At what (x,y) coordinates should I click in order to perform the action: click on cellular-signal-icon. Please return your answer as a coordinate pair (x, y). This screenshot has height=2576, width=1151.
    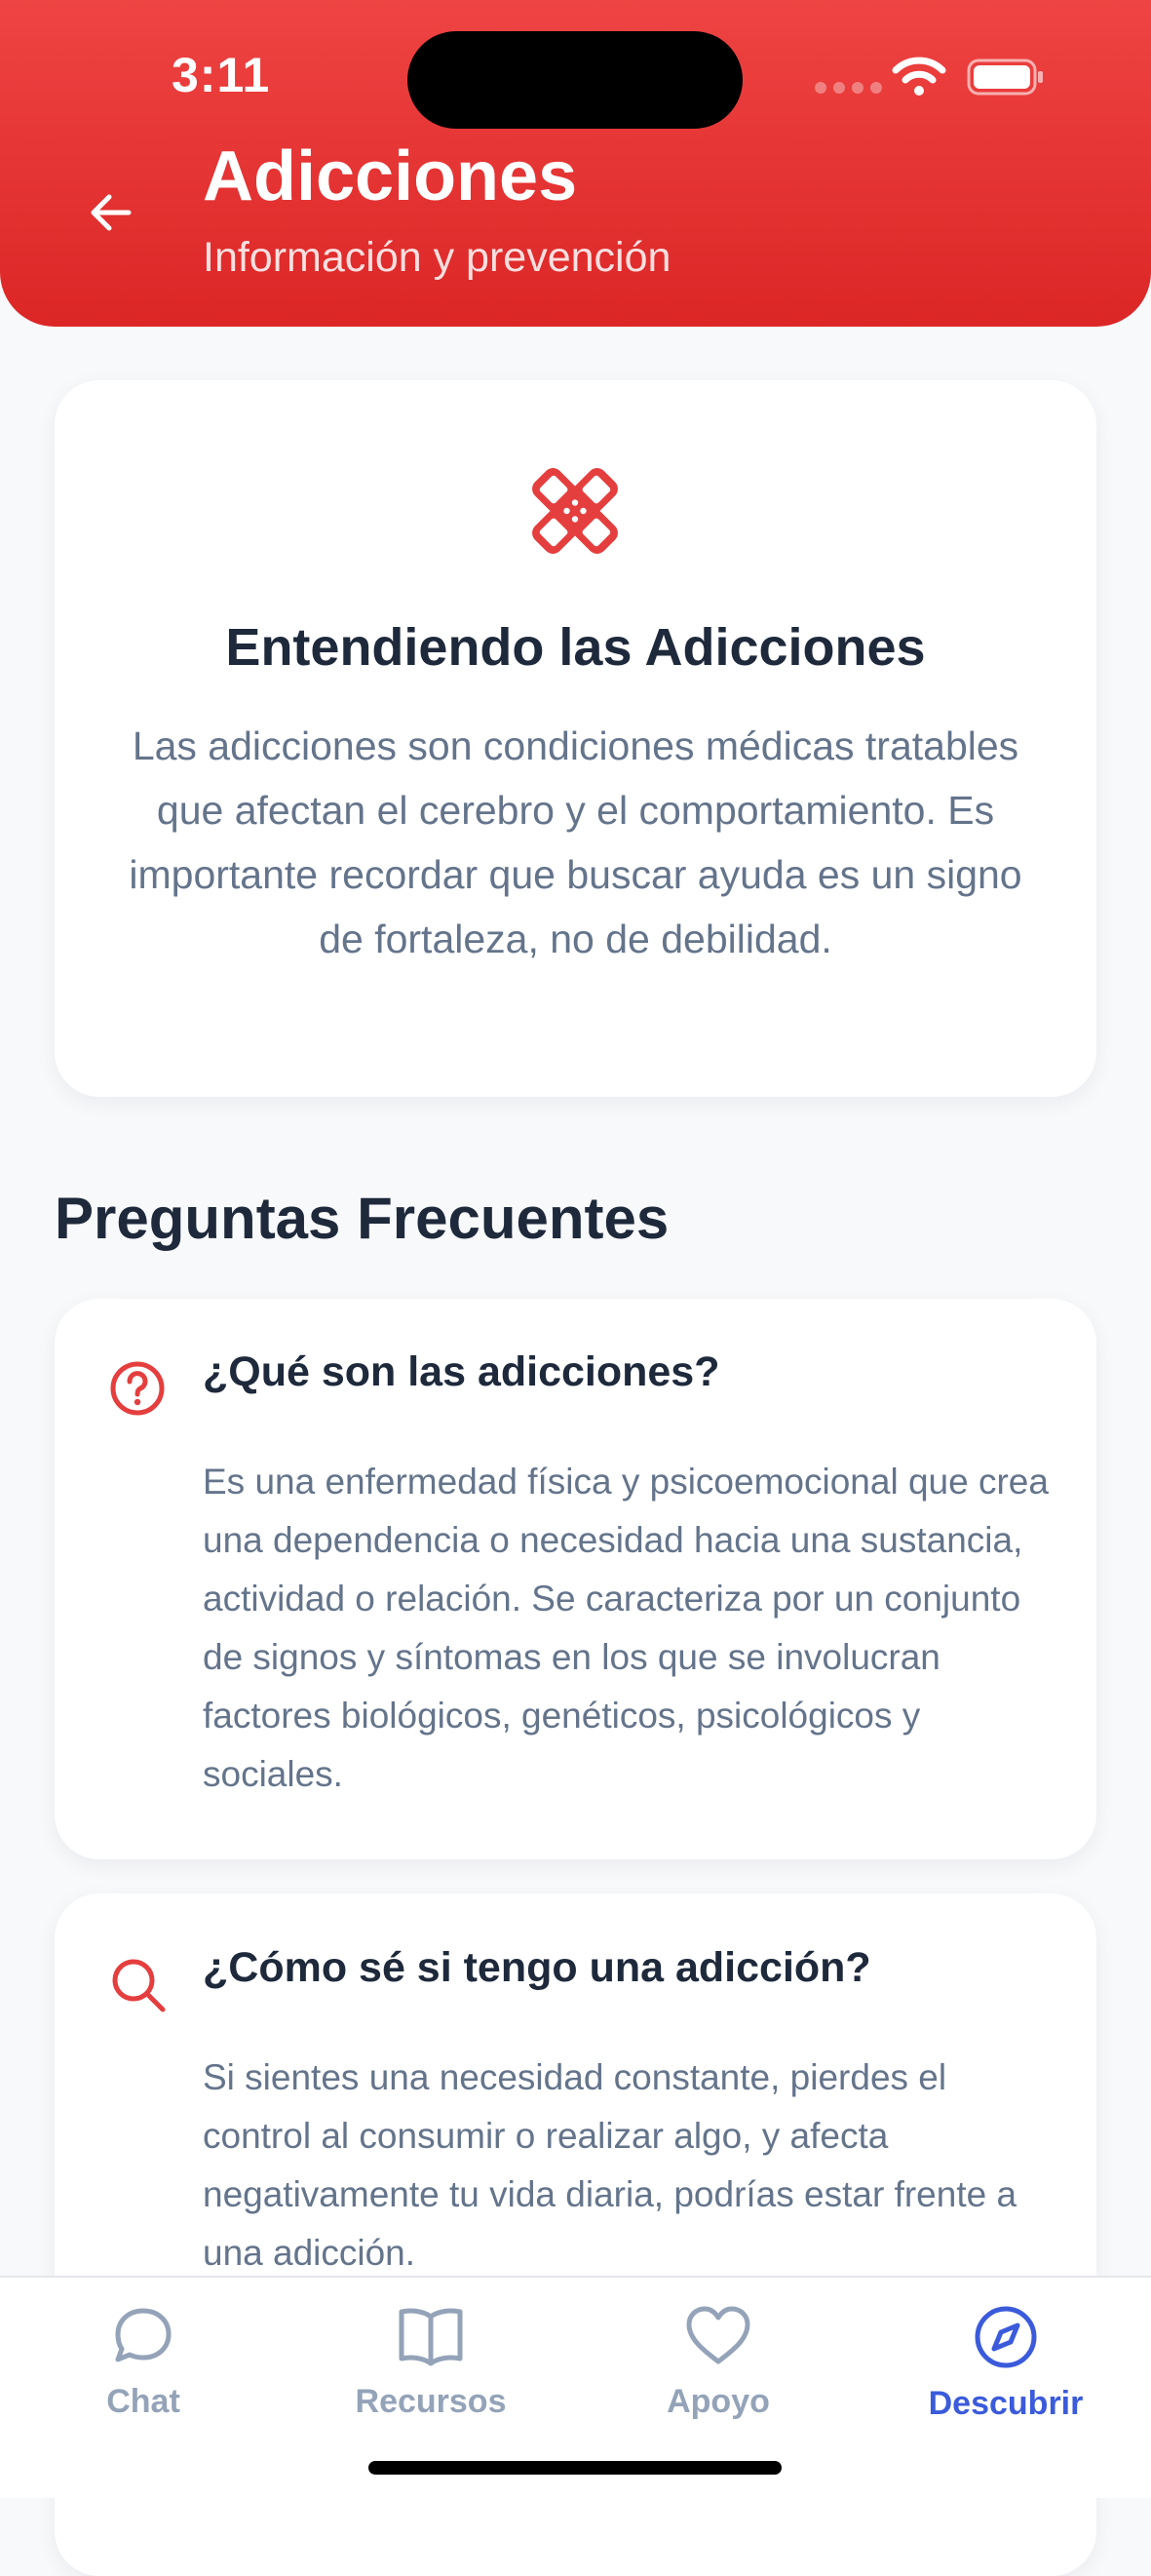
    Looking at the image, I should click on (848, 88).